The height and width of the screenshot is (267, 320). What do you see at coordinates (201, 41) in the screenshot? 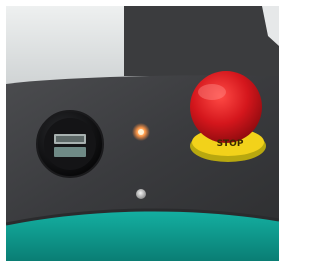
I see `upper-housing` at bounding box center [201, 41].